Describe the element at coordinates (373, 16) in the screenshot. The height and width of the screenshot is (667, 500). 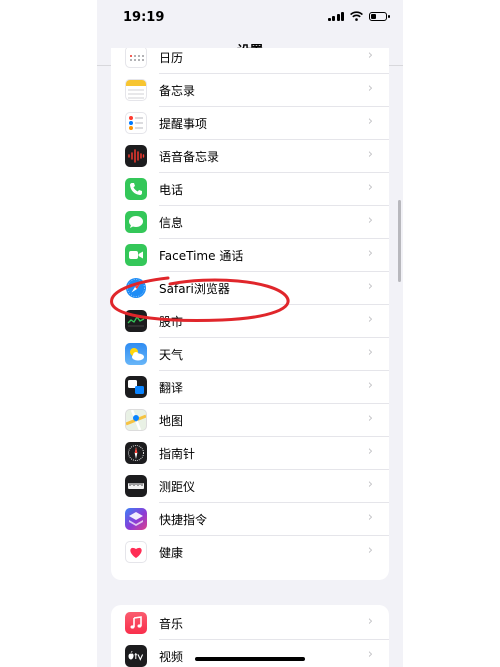
I see `battery-fill` at that location.